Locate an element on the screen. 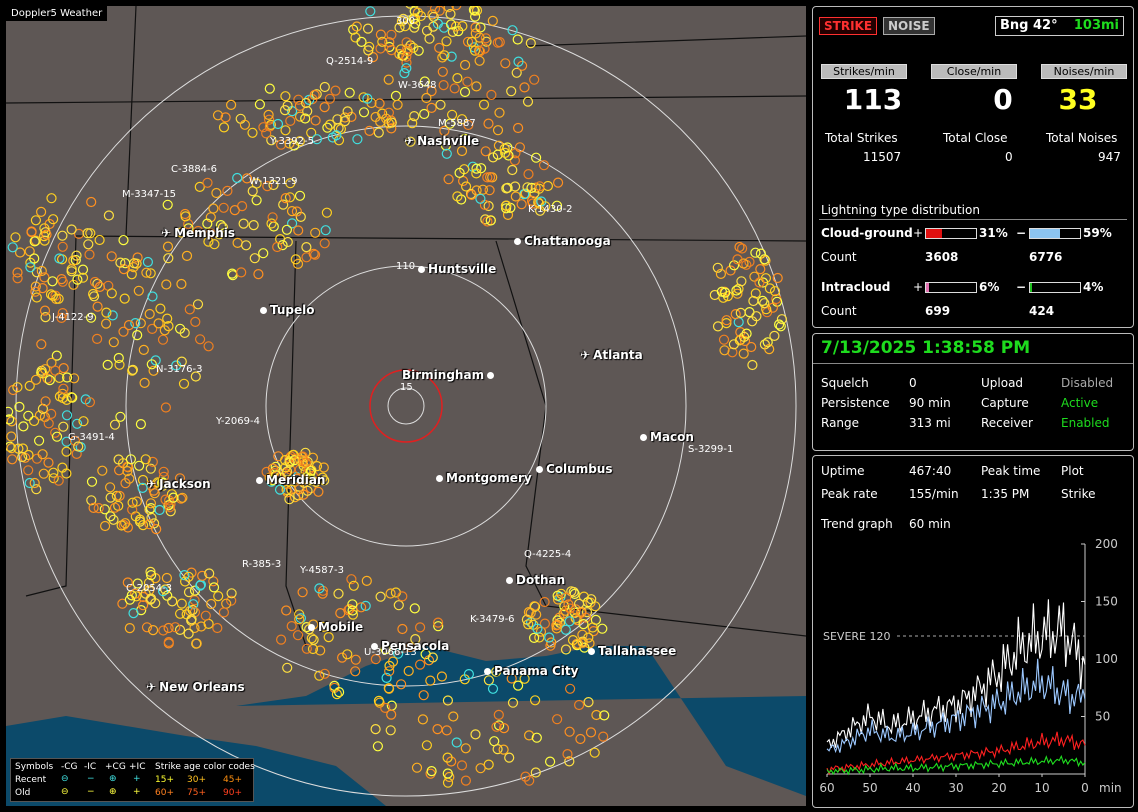 The width and height of the screenshot is (1138, 812). city-mobile: Mobile is located at coordinates (335, 627).